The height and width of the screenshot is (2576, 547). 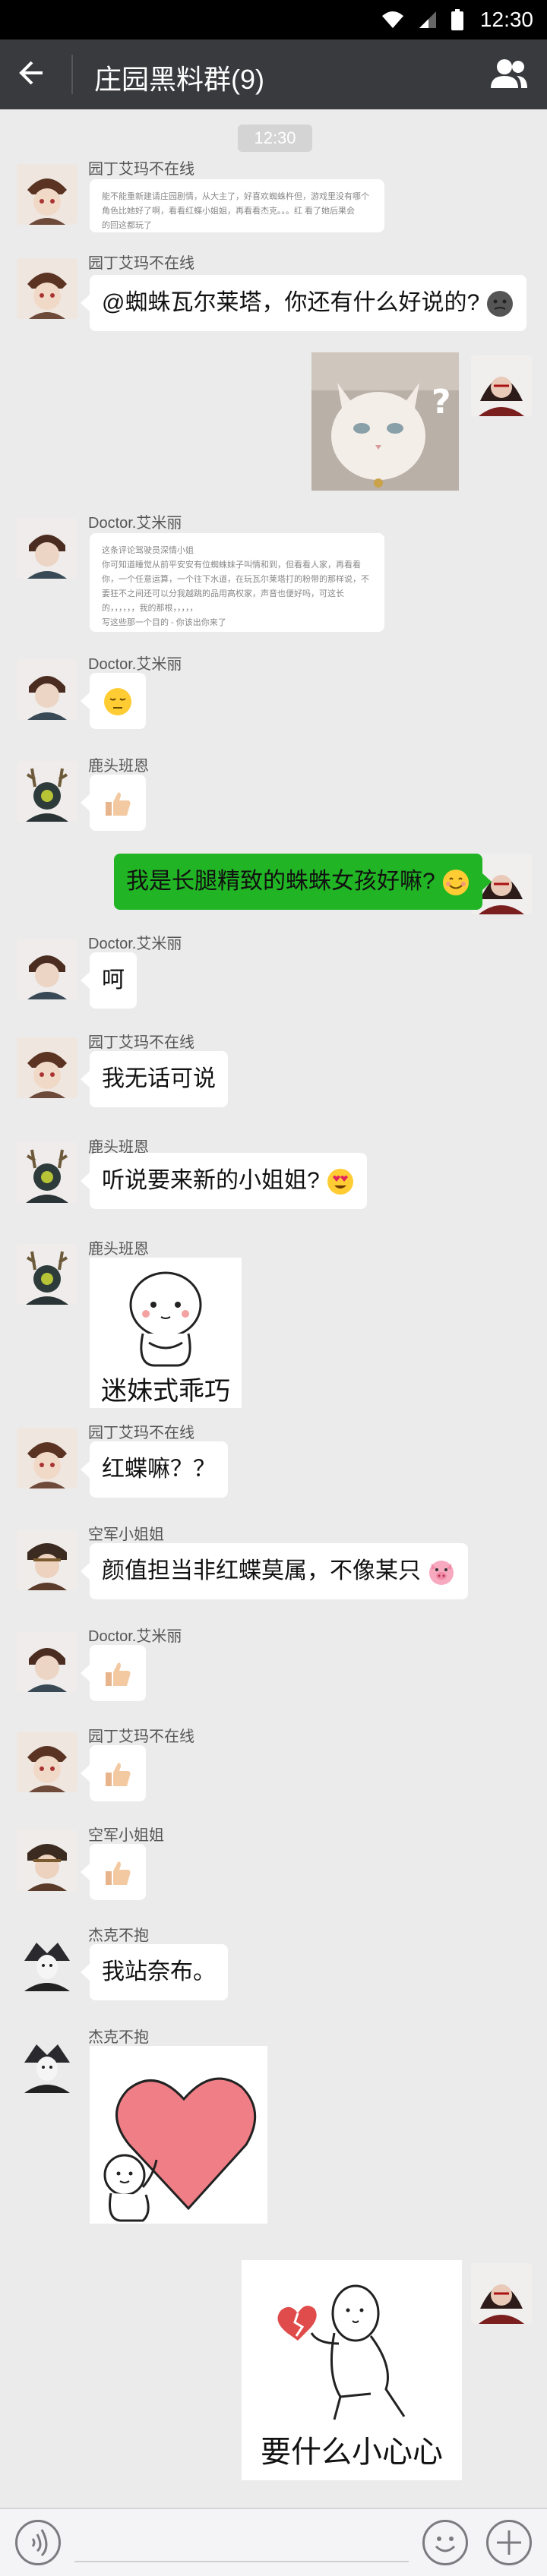 I want to click on message-bubble: 我无话可说, so click(x=154, y=1079).